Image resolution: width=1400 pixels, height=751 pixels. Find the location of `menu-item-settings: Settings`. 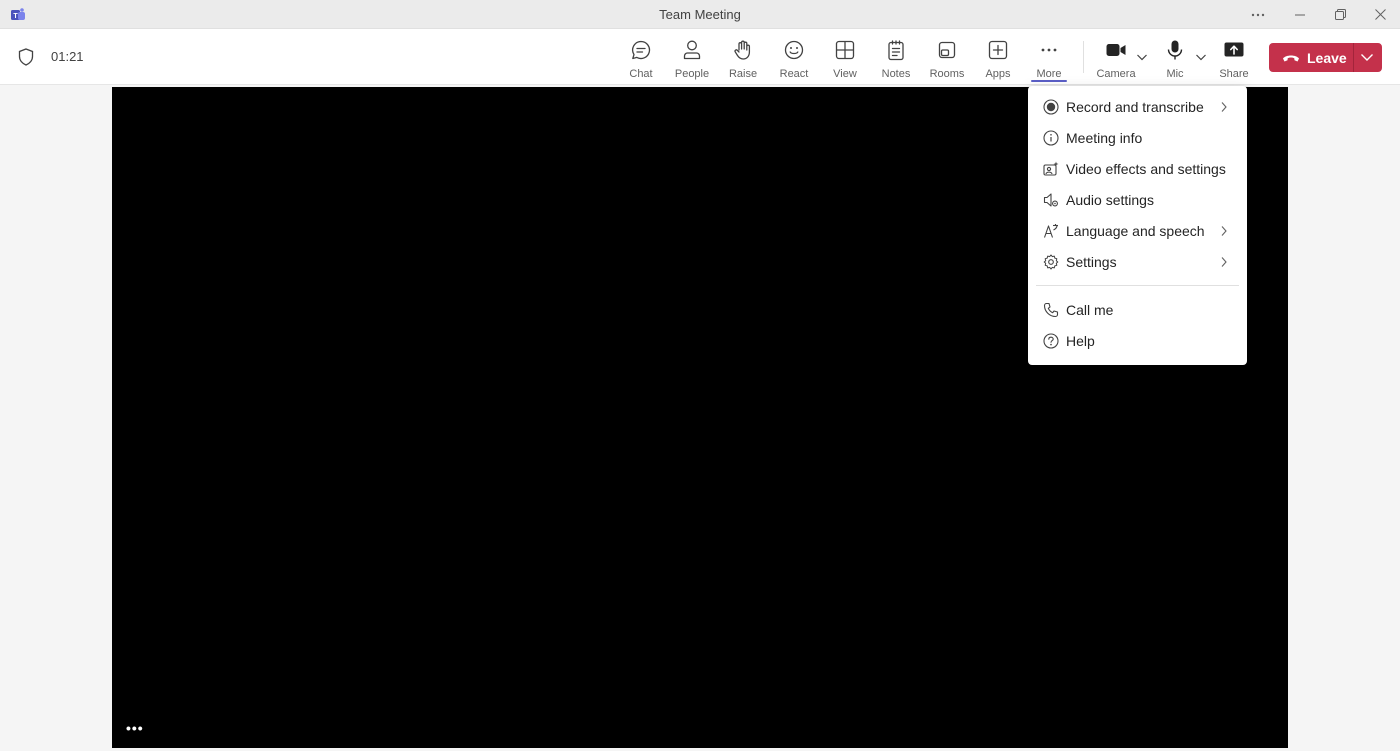

menu-item-settings: Settings is located at coordinates (1137, 262).